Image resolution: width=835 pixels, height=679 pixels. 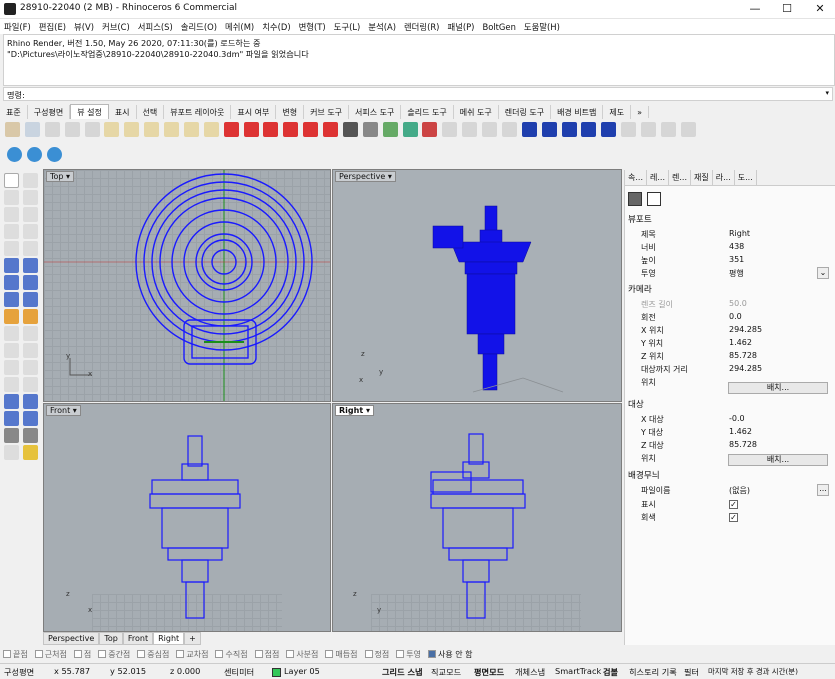 What do you see at coordinates (30, 282) in the screenshot?
I see `sphere-icon` at bounding box center [30, 282].